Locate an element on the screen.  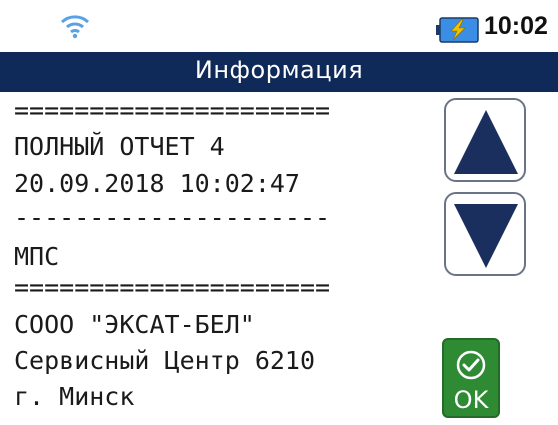
report-datetime-line: 20.09.2018 10:02:47 is located at coordinates (157, 183).